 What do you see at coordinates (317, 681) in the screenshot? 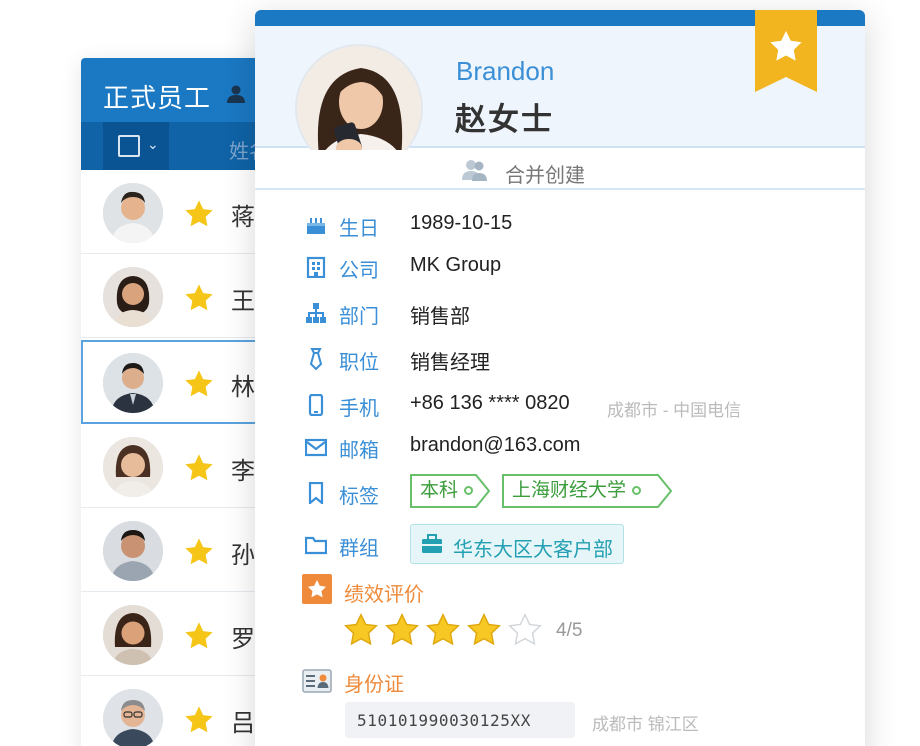
I see `id-card-icon` at bounding box center [317, 681].